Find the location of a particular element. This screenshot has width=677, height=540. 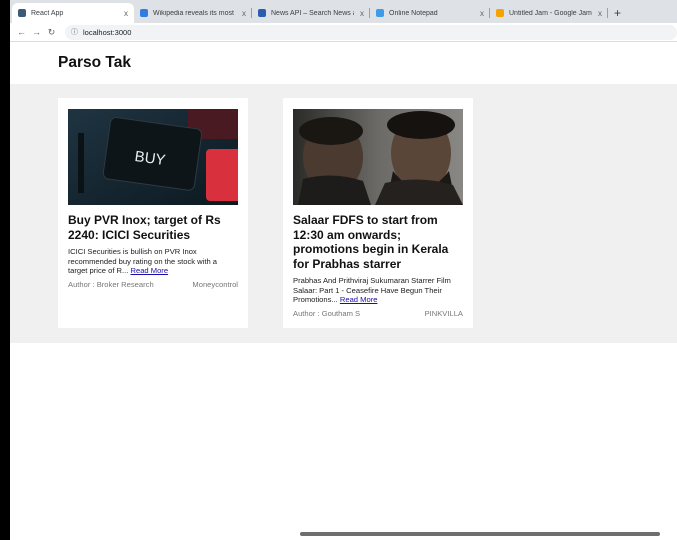

tab-news-api: News API – Search News and x is located at coordinates (311, 13).